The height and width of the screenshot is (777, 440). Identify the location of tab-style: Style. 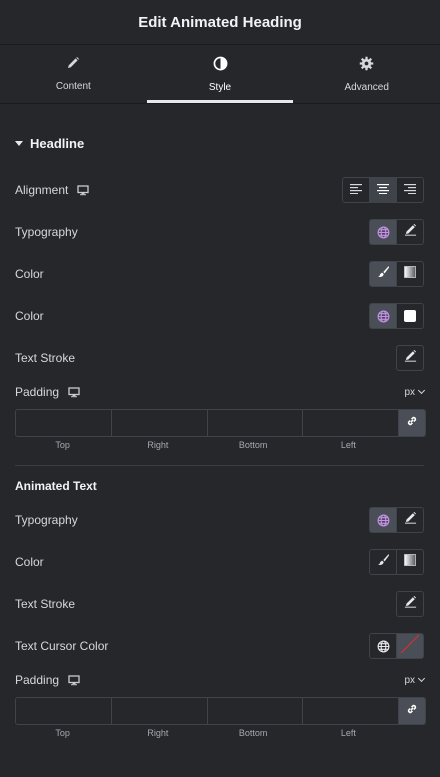
(220, 74).